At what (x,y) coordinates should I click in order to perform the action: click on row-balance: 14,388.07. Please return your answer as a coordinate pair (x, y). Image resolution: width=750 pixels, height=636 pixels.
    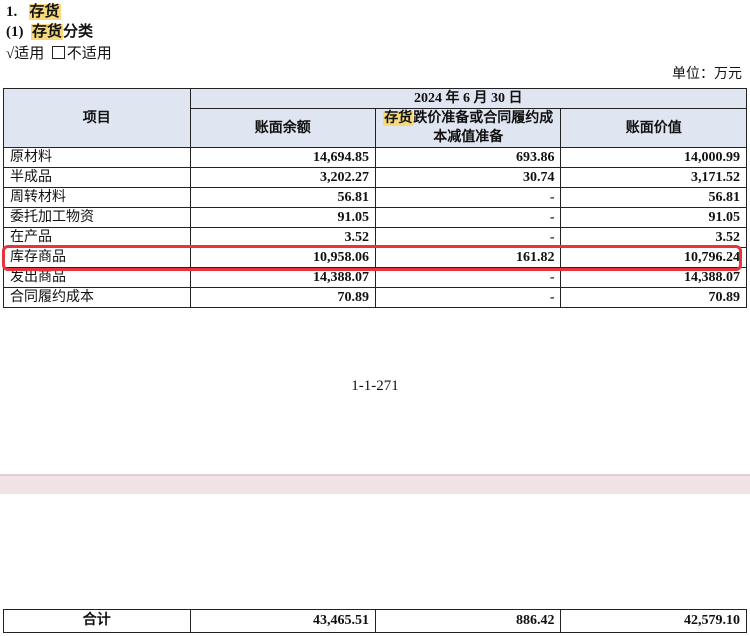
    Looking at the image, I should click on (283, 277).